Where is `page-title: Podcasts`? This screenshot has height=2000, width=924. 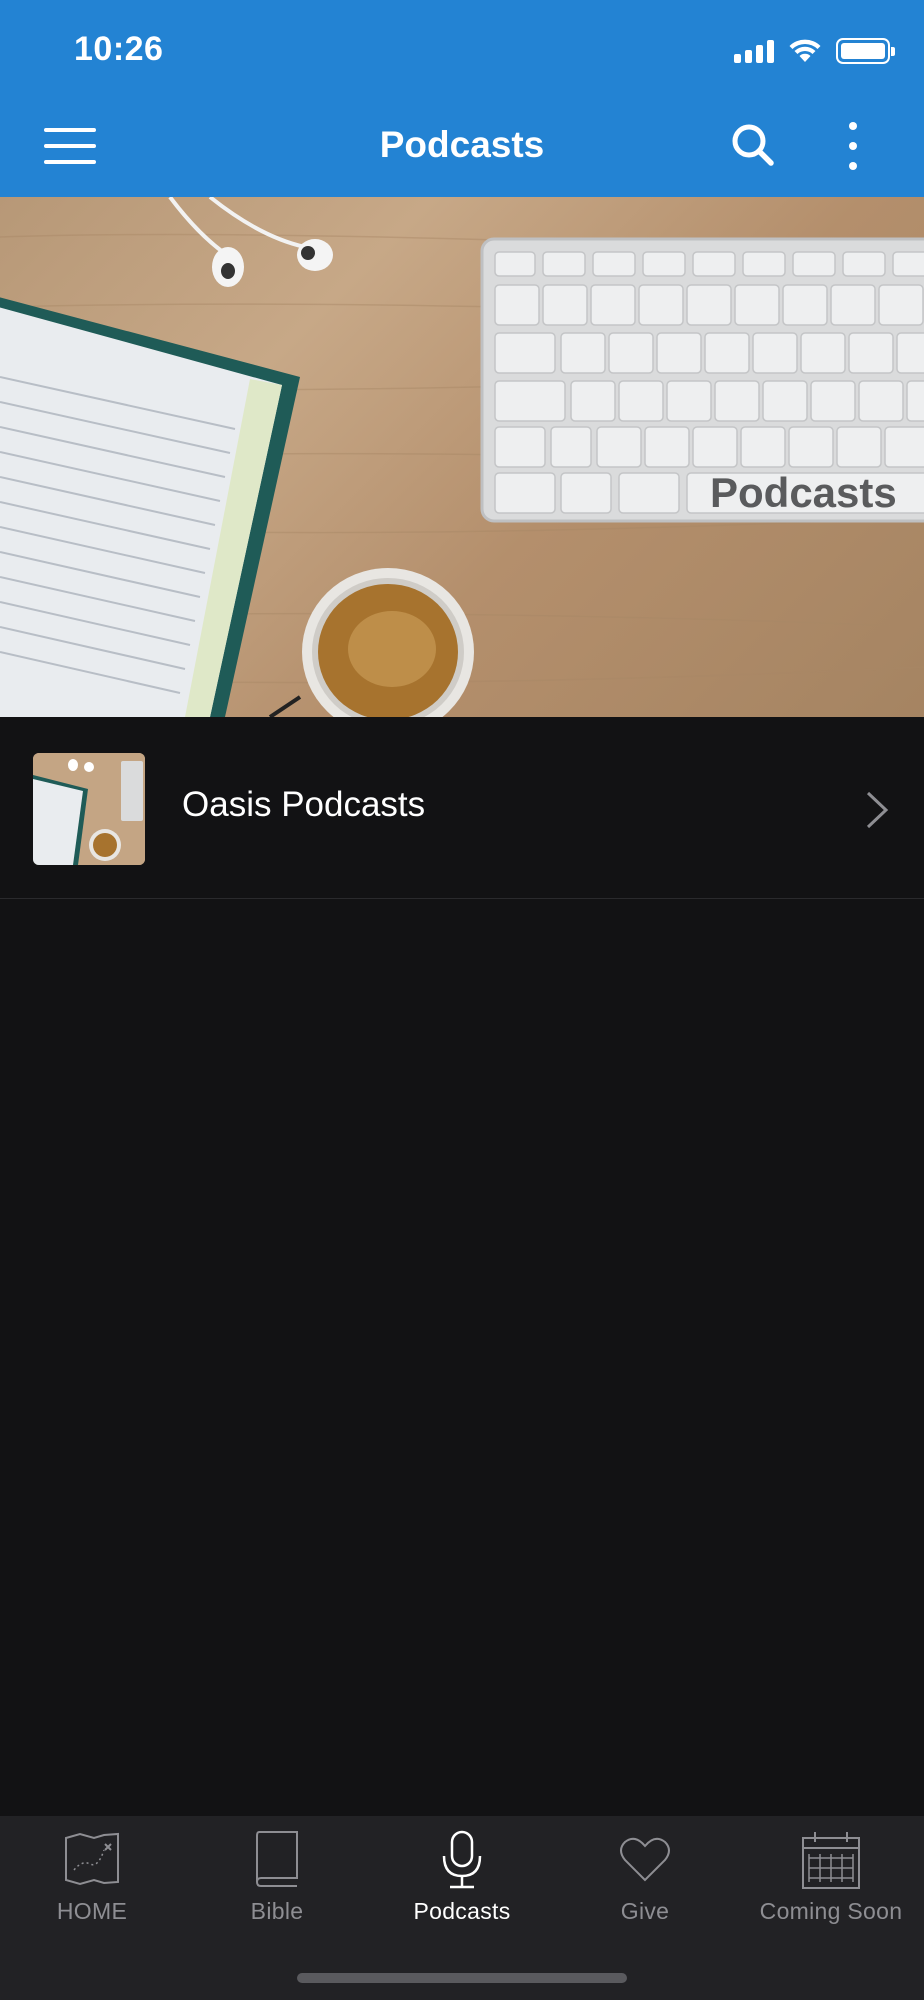
page-title: Podcasts is located at coordinates (462, 144).